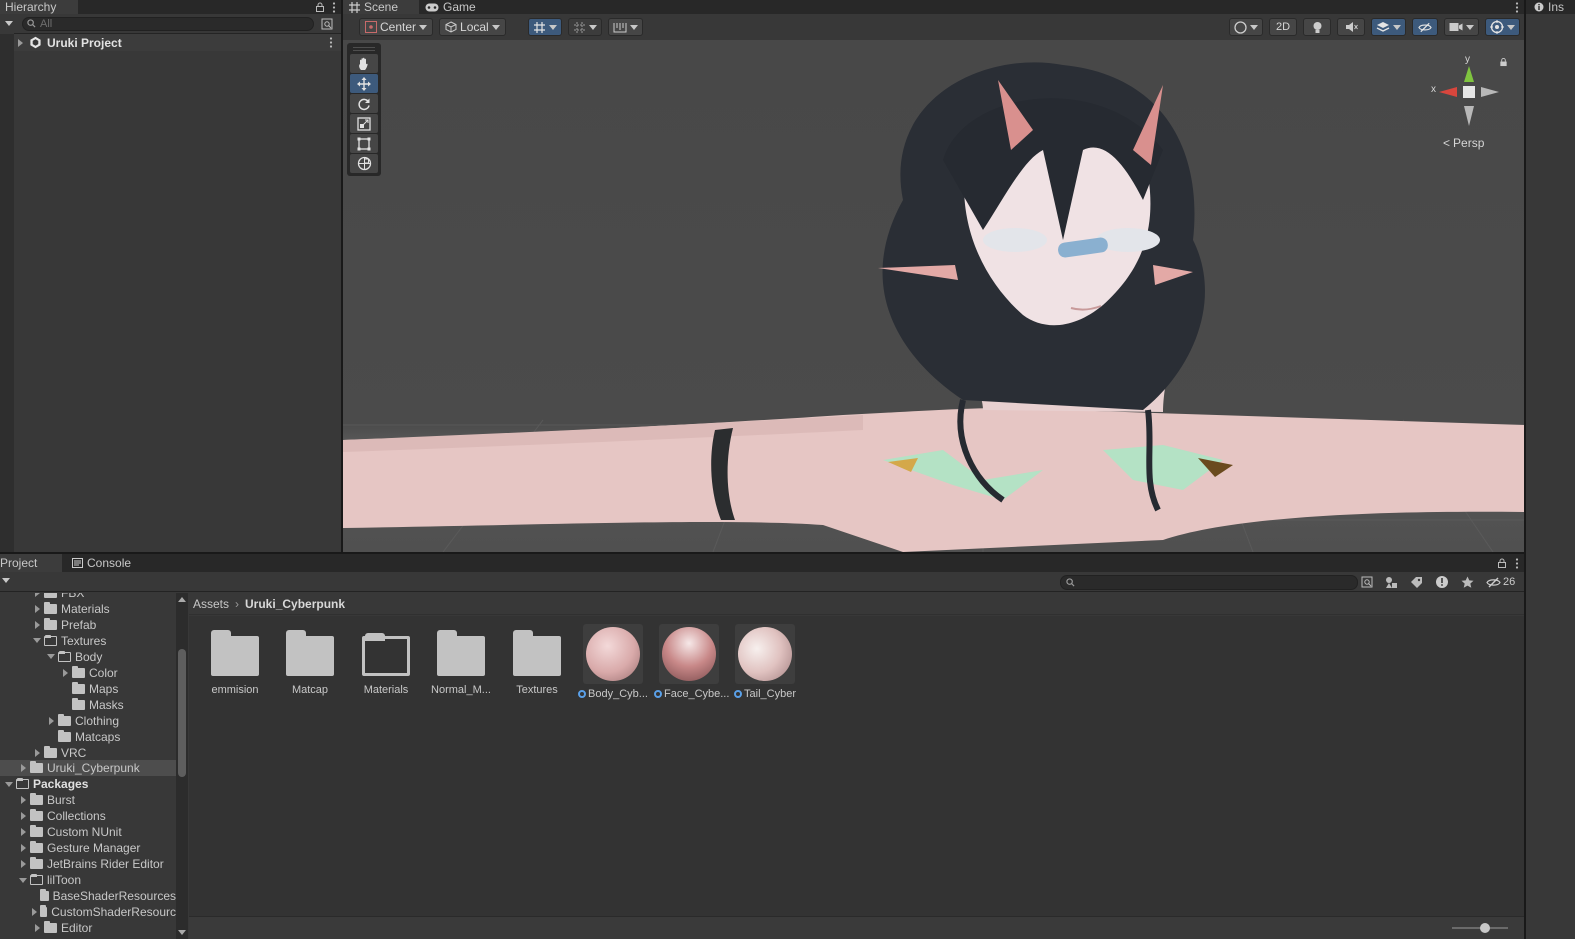 The width and height of the screenshot is (1575, 939). Describe the element at coordinates (364, 83) in the screenshot. I see `move-tool-button` at that location.